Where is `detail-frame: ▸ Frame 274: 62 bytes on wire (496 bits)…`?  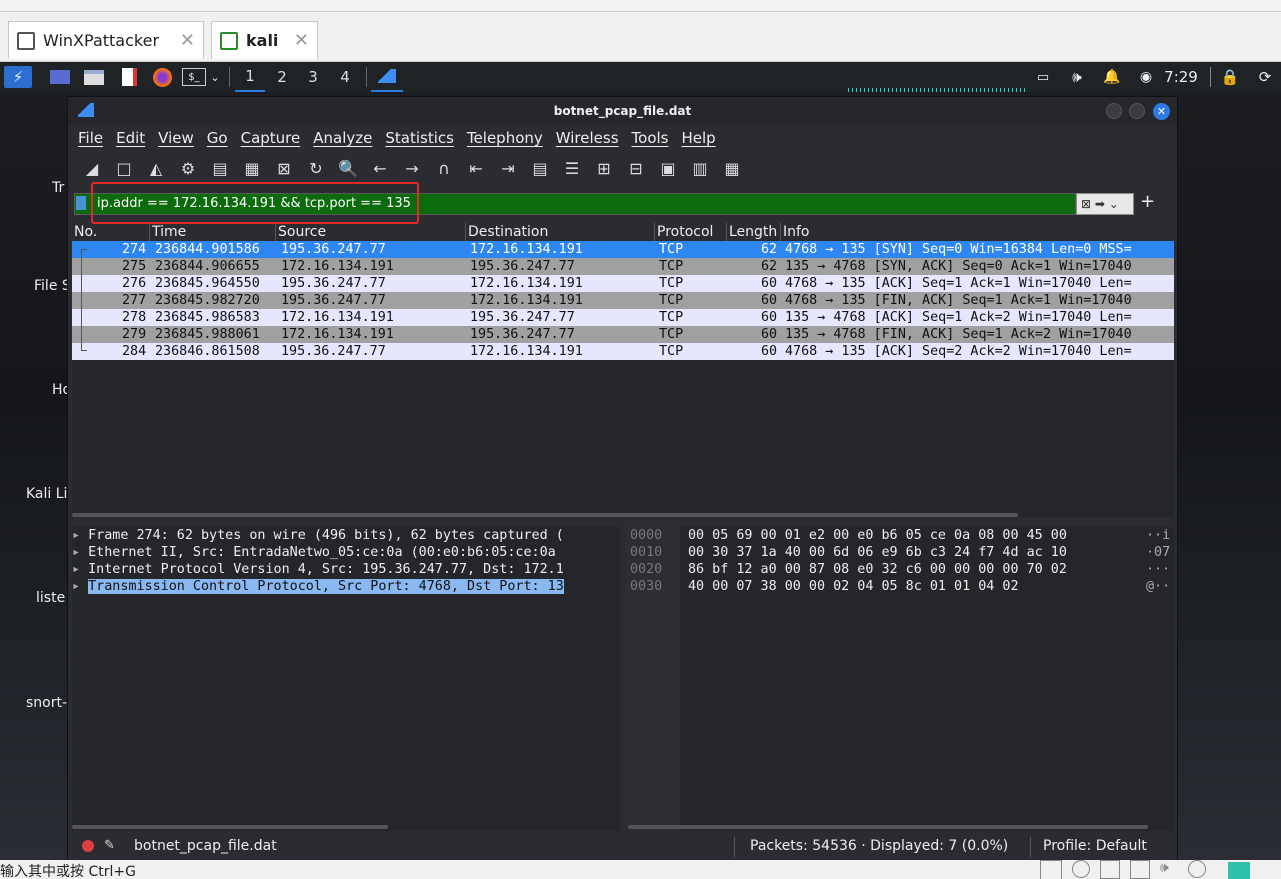
detail-frame: ▸ Frame 274: 62 bytes on wire (496 bits)… is located at coordinates (346, 535).